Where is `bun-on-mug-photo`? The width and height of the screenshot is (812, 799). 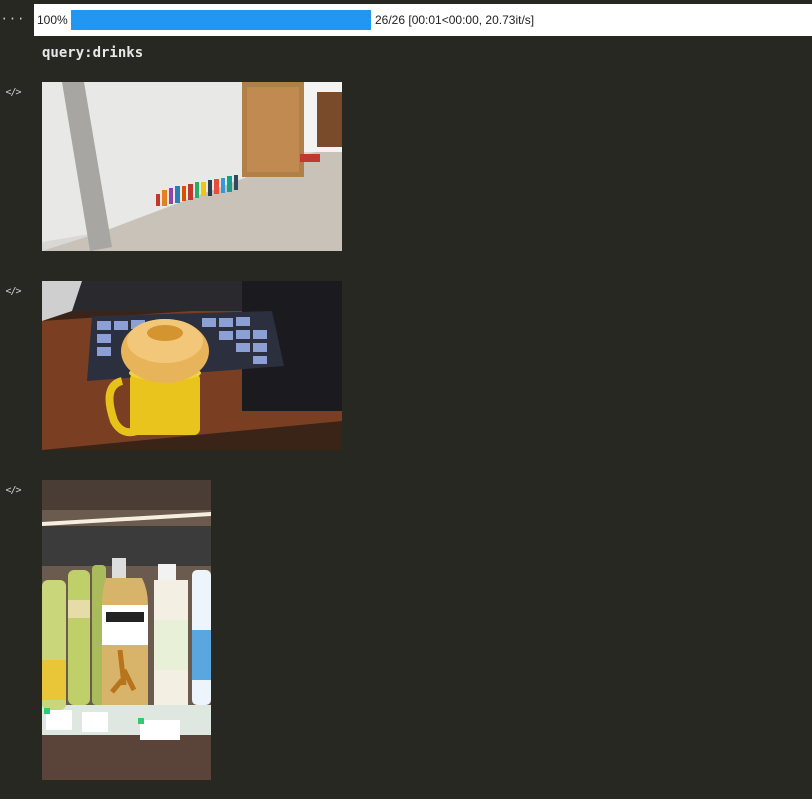
bun-on-mug-photo is located at coordinates (192, 365).